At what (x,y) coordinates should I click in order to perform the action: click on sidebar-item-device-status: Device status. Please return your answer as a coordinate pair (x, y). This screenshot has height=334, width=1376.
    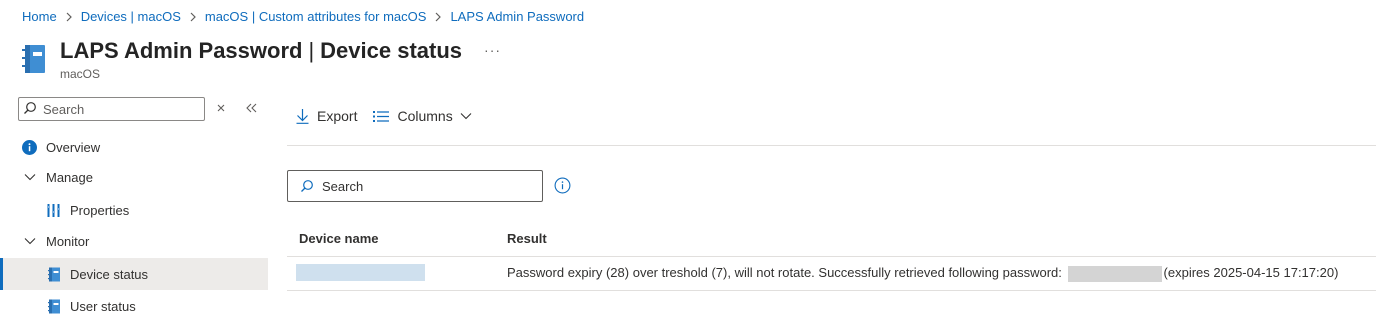
    Looking at the image, I should click on (134, 274).